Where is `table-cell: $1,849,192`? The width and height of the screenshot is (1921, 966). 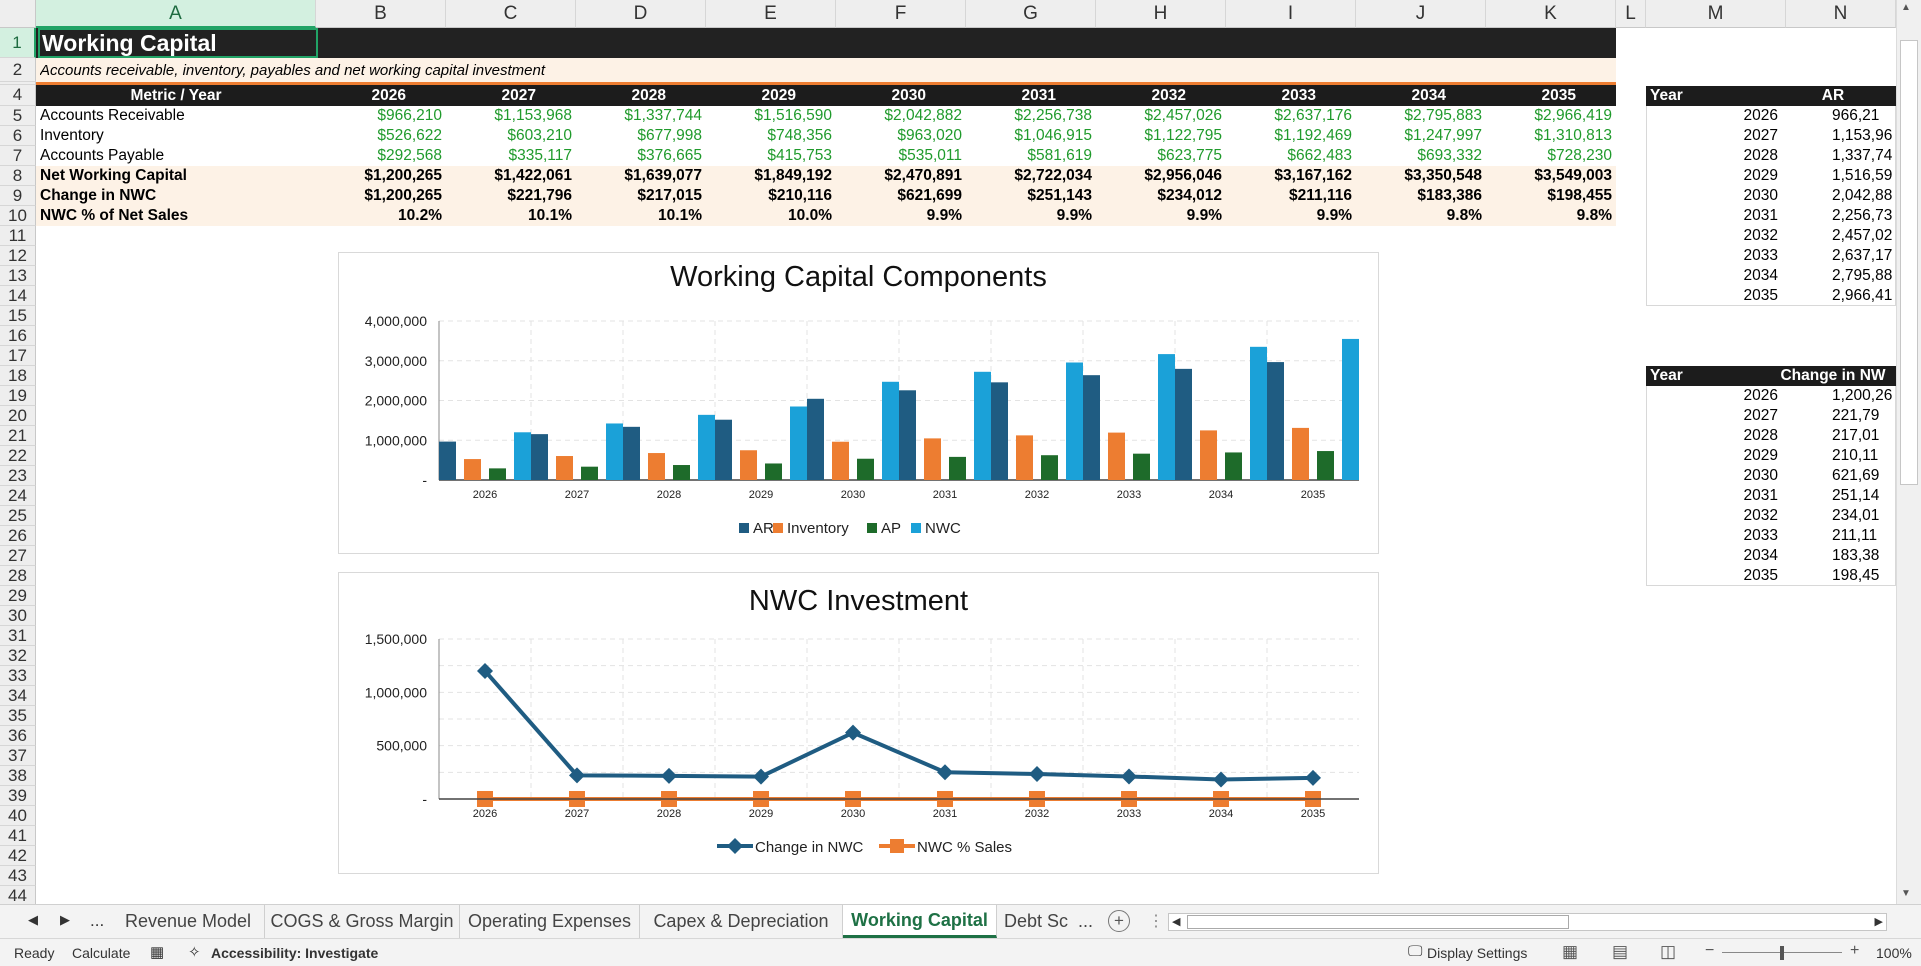 table-cell: $1,849,192 is located at coordinates (771, 176).